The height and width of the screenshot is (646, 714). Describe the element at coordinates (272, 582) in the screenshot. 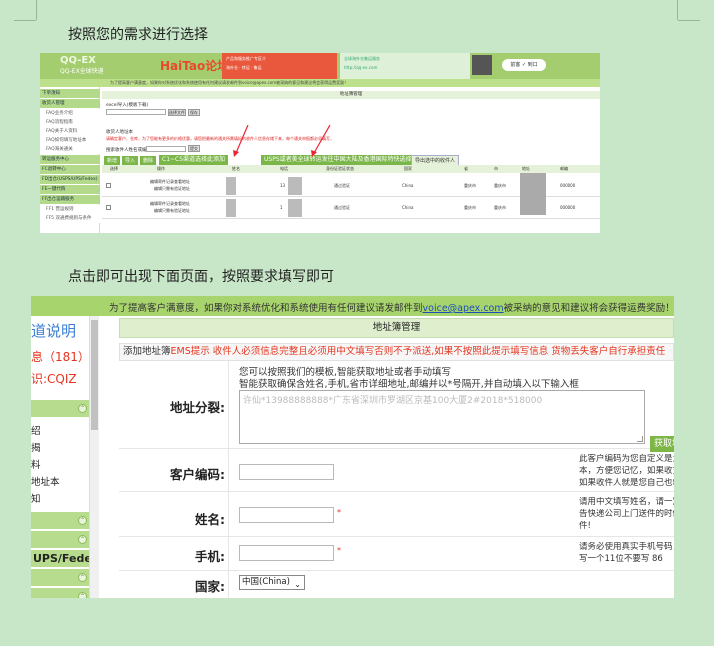

I see `country-select: 中国(China) ⌄` at that location.